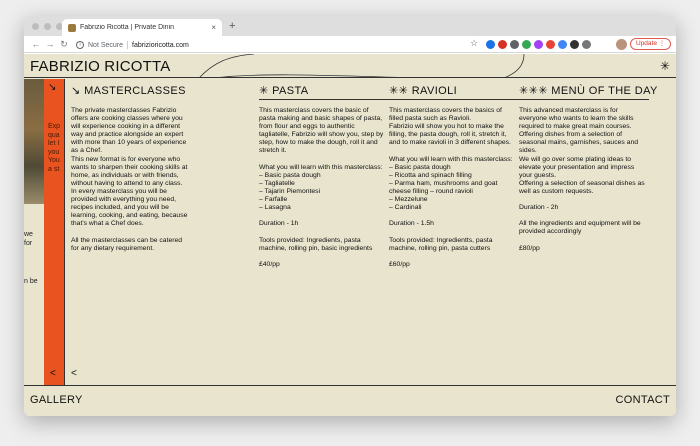 This screenshot has width=700, height=446. What do you see at coordinates (72, 27) in the screenshot?
I see `site-favicon-icon` at bounding box center [72, 27].